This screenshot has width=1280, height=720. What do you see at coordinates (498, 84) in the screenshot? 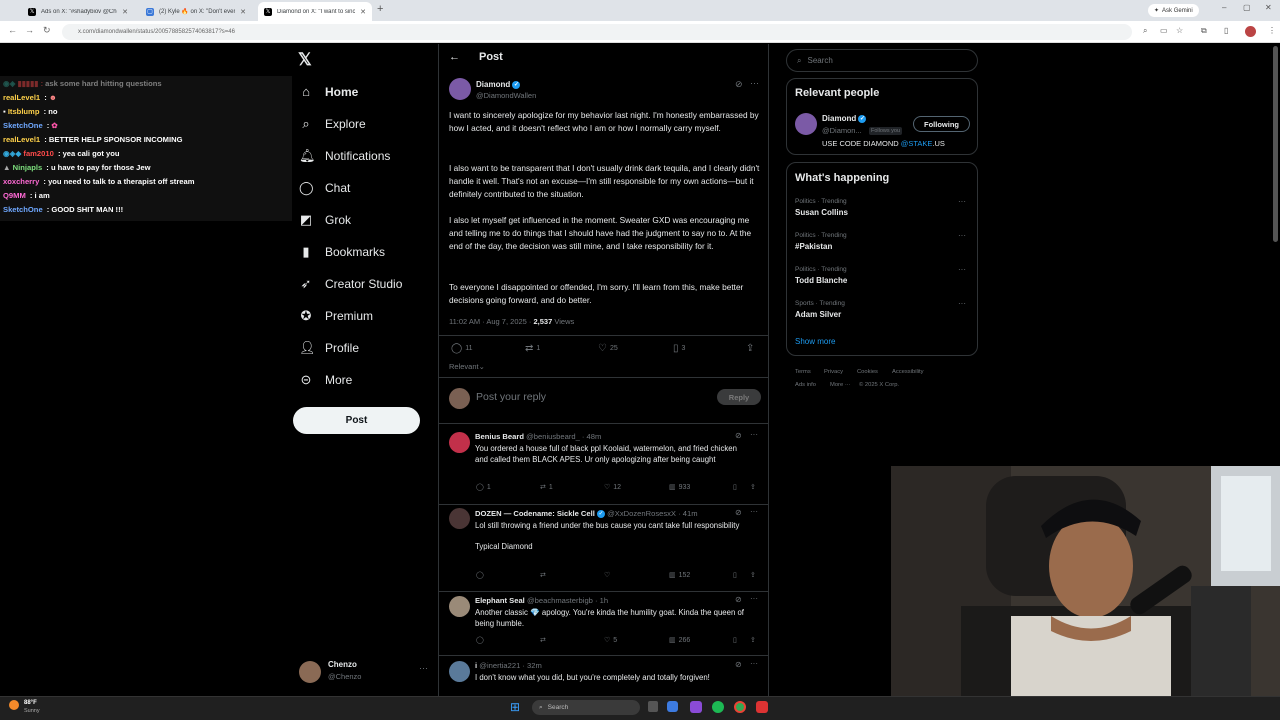
I see `author-name-row: Diamond ✓` at bounding box center [498, 84].